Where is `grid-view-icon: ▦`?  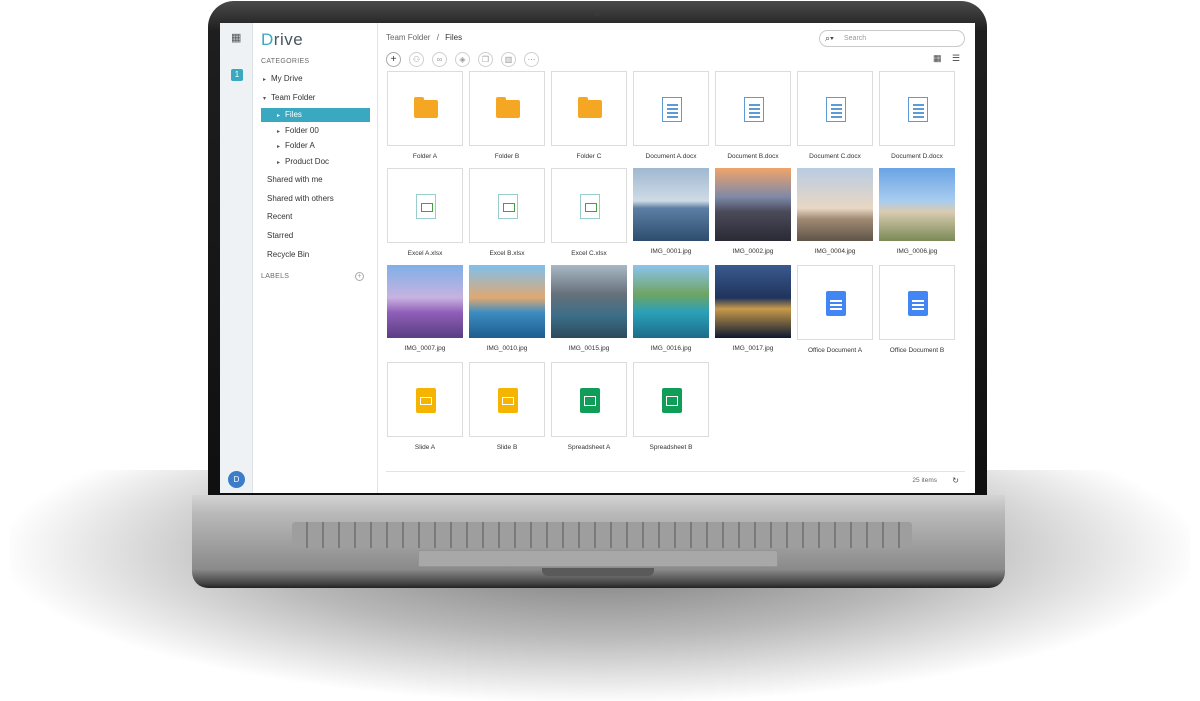
grid-view-icon: ▦ is located at coordinates (937, 58).